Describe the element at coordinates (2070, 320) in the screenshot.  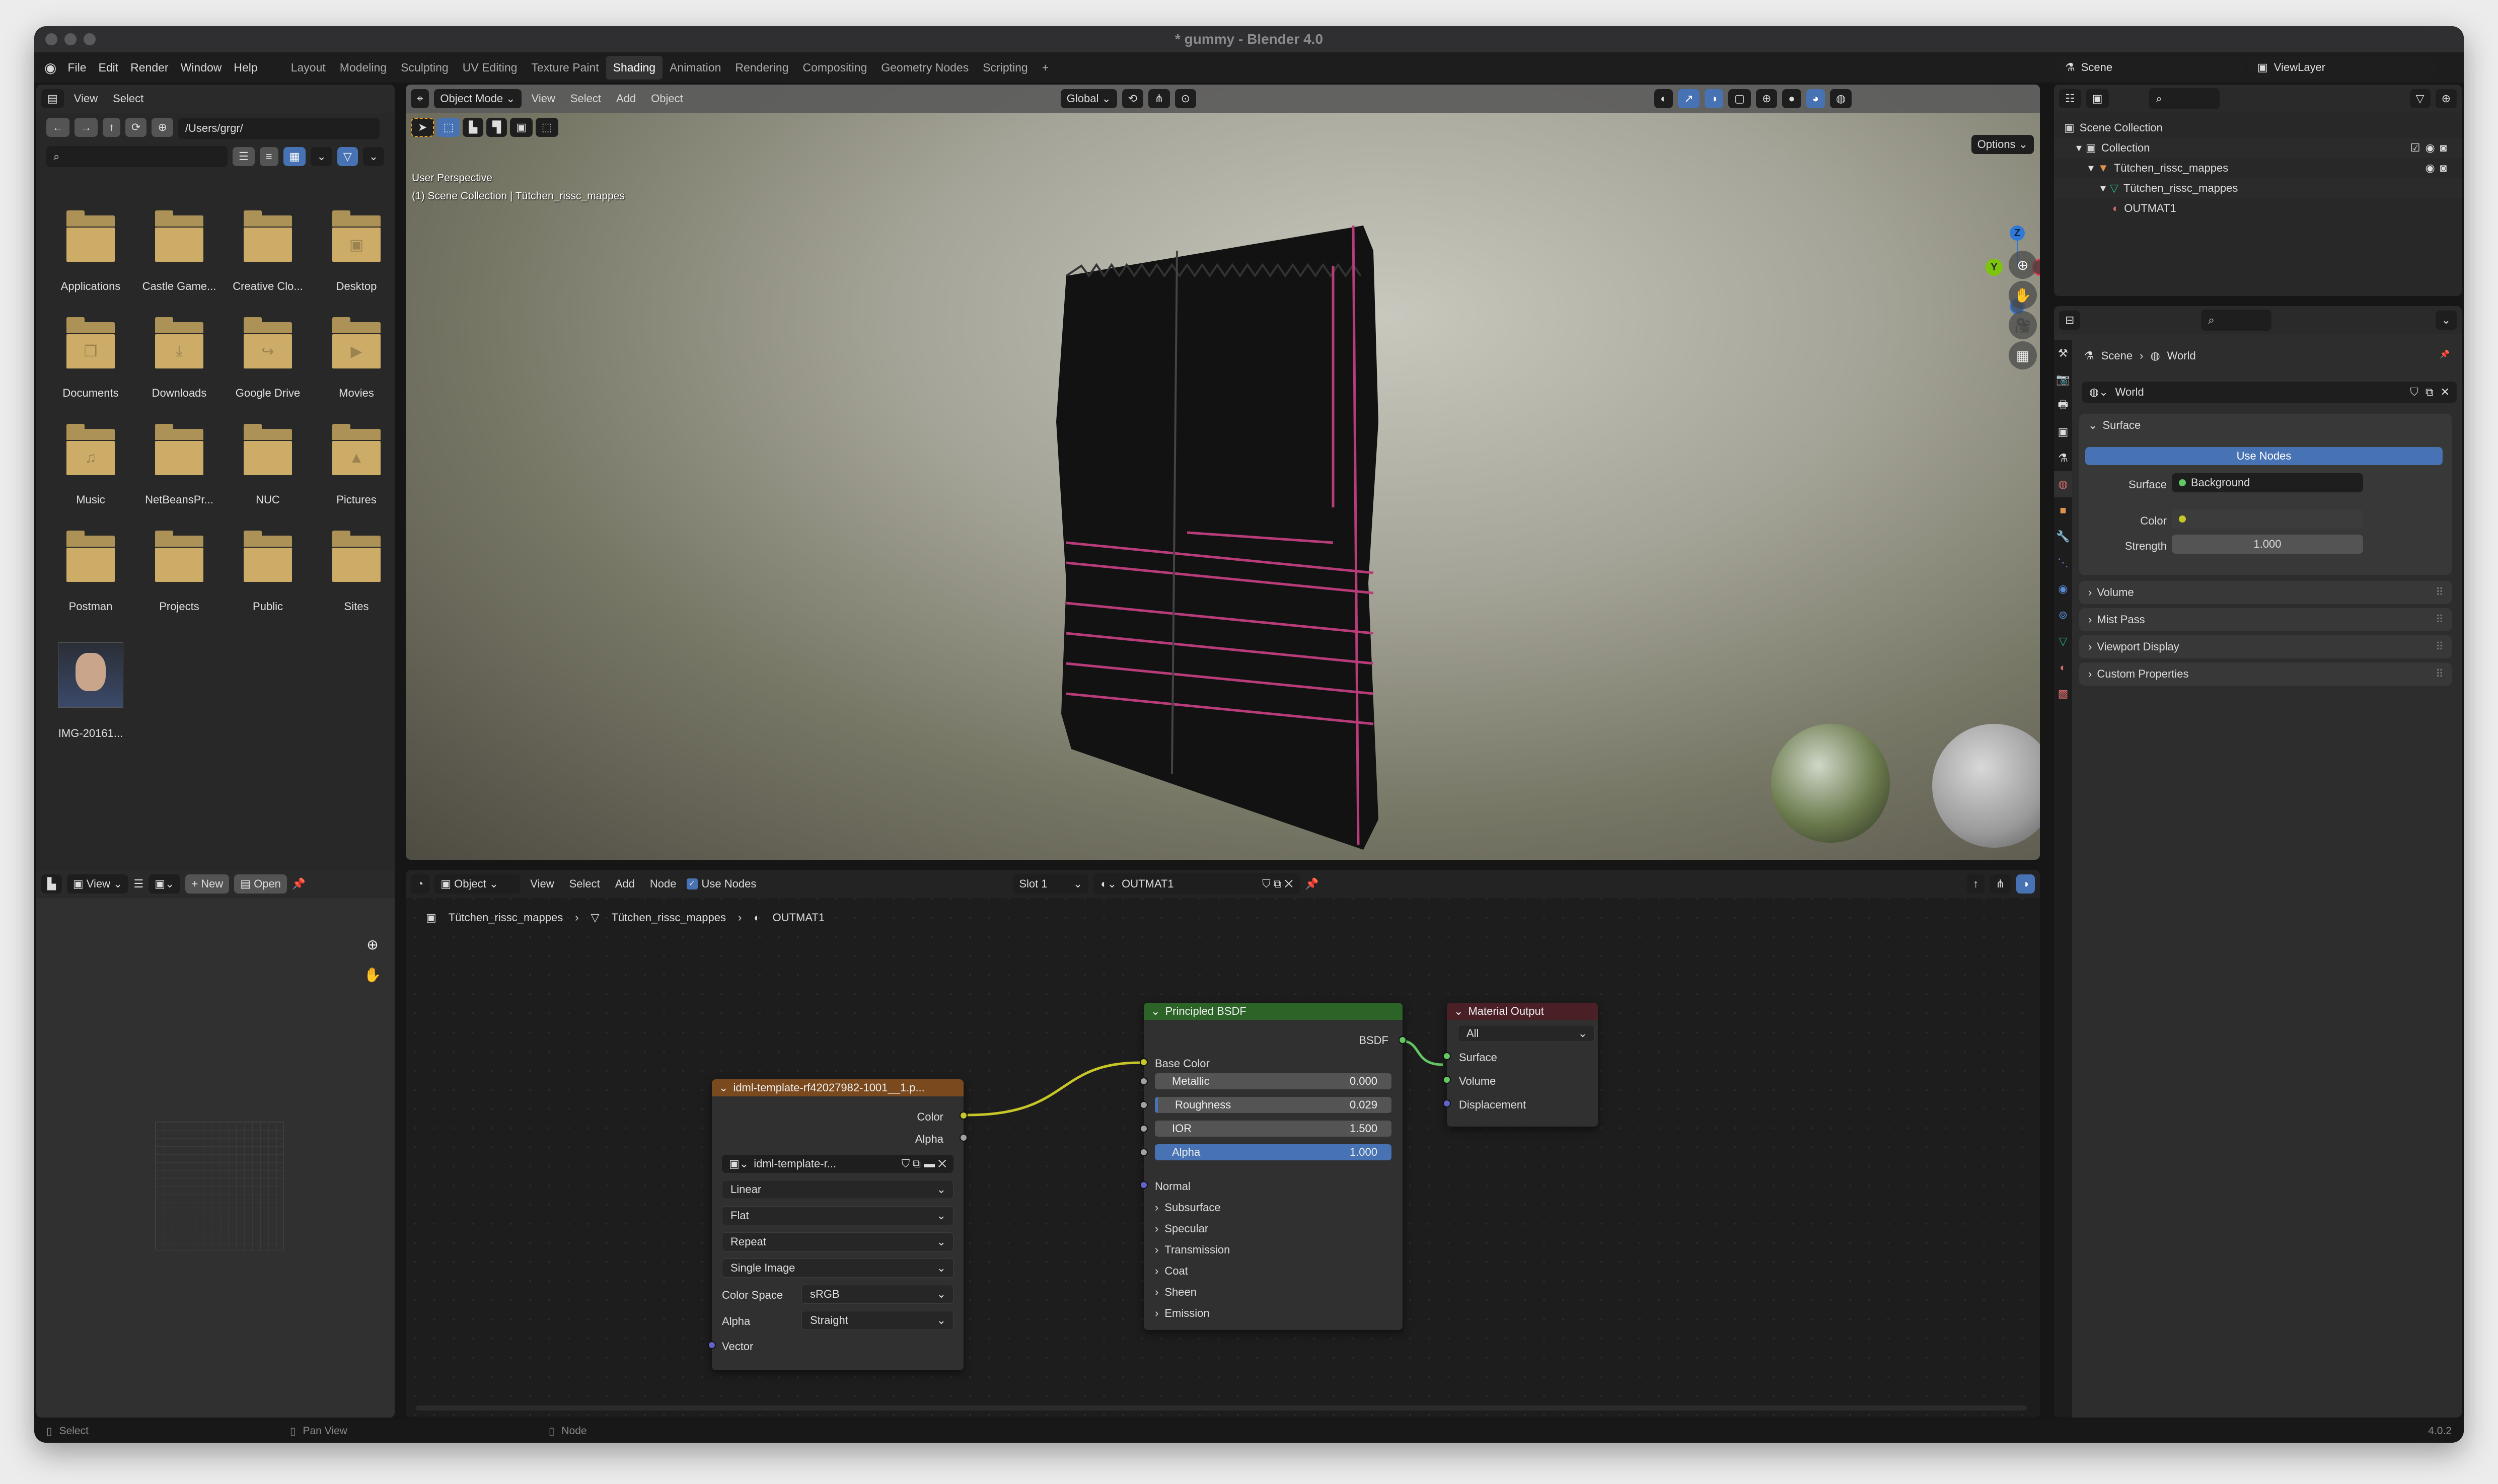
I see `editor-type-button: ⊟` at that location.